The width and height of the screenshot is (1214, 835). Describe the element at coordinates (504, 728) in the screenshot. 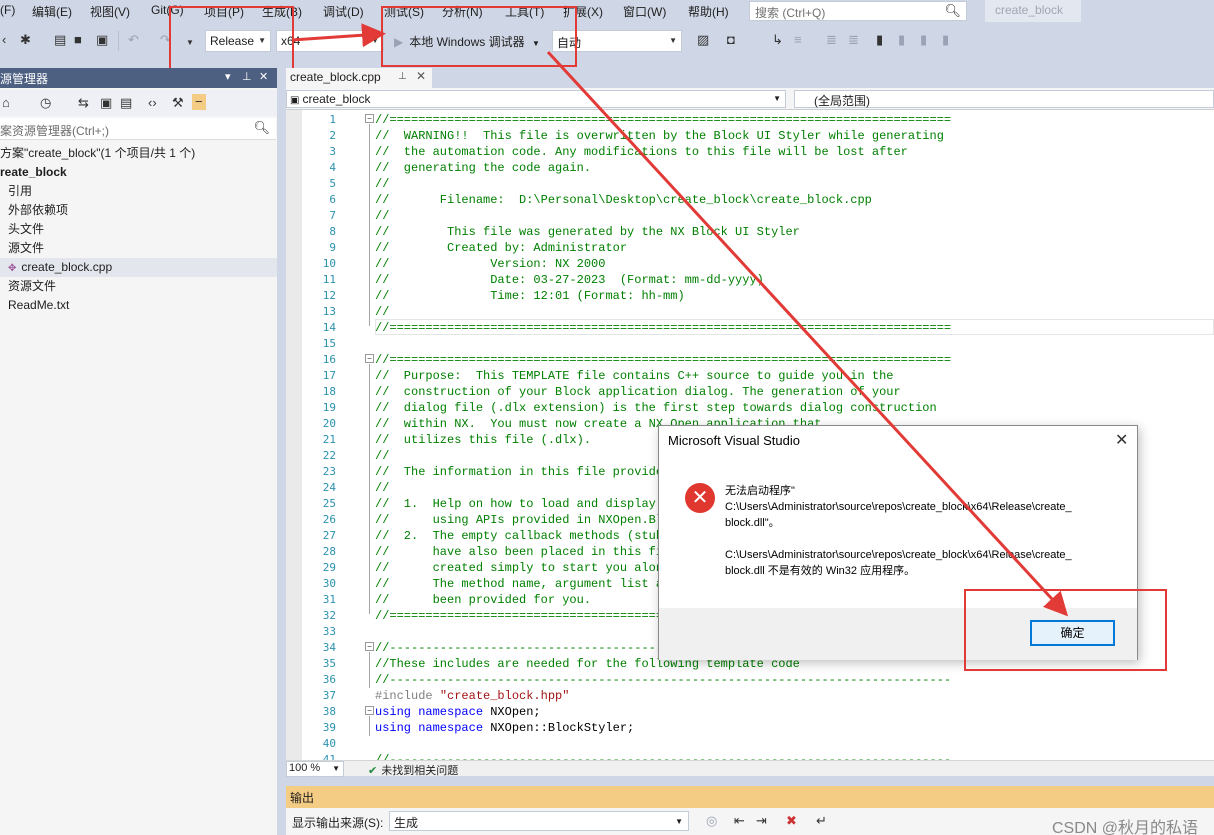

I see `code-line: using namespace NXOpen::BlockStyler;` at that location.